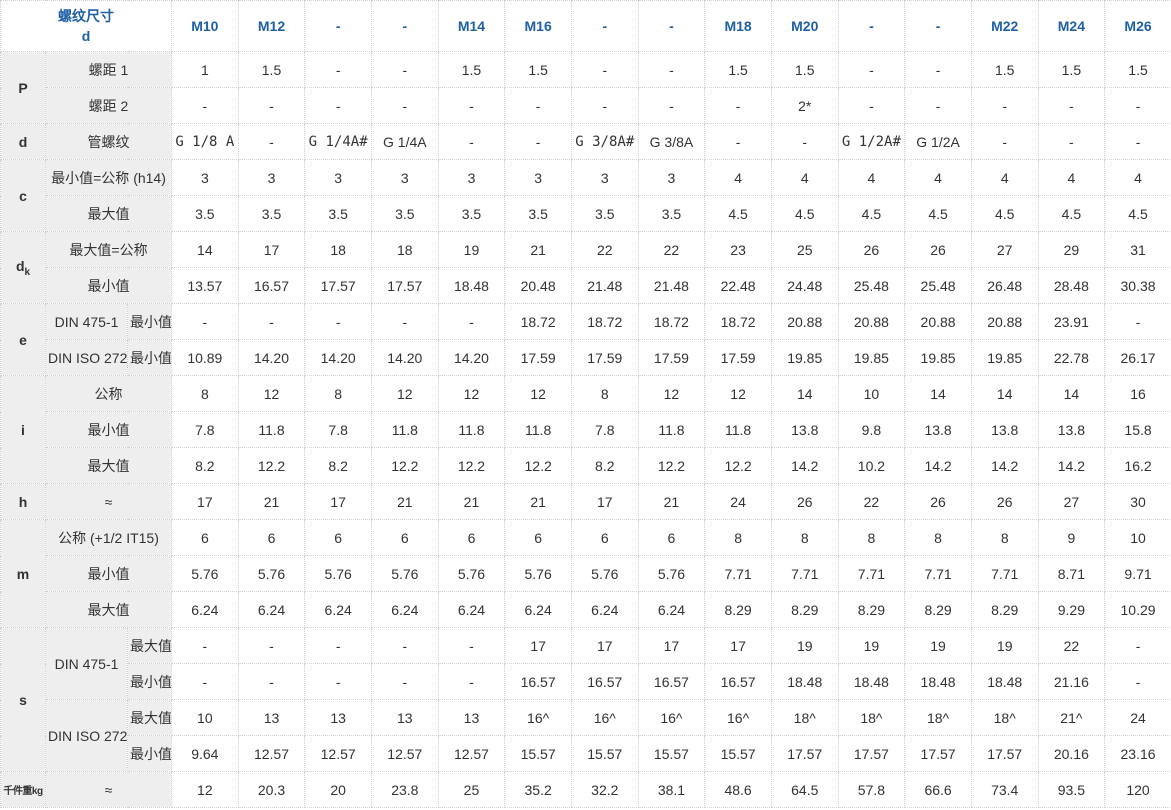 This screenshot has height=810, width=1171. What do you see at coordinates (1071, 249) in the screenshot?
I see `table-cell: 29` at bounding box center [1071, 249].